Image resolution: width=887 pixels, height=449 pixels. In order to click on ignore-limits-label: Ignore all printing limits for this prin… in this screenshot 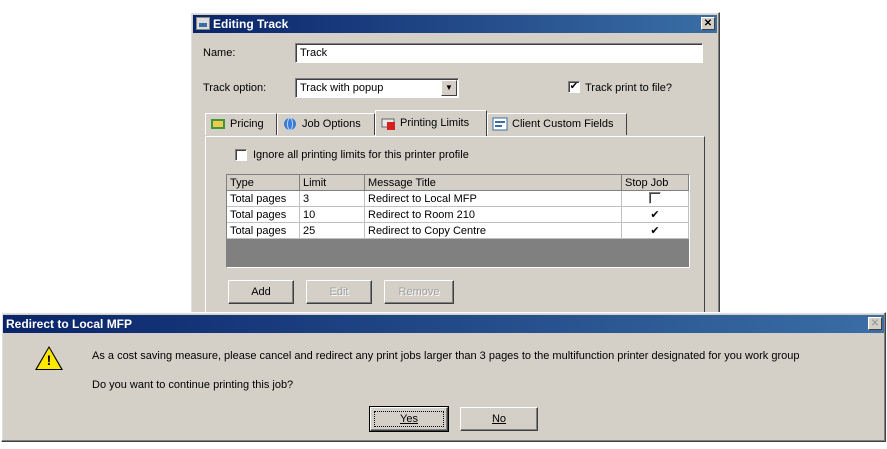, I will do `click(361, 155)`.